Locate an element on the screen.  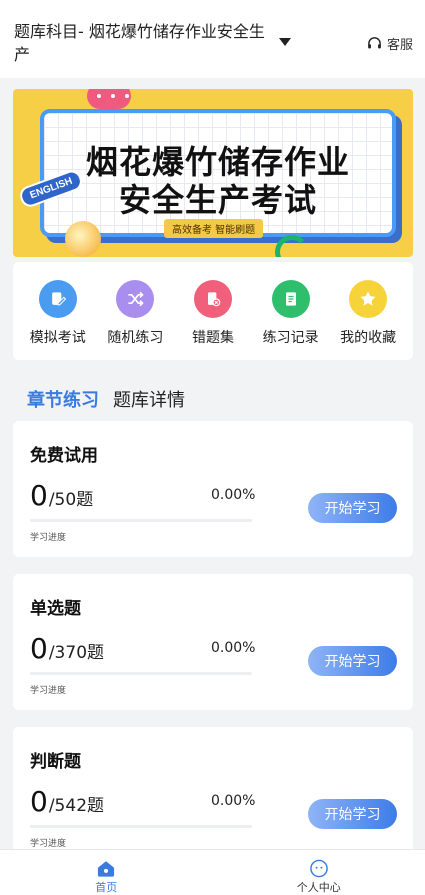
practice-card-free-trial: 免费试用 0 /50题 0.00% 学习进度 开始学习 is located at coordinates (213, 489).